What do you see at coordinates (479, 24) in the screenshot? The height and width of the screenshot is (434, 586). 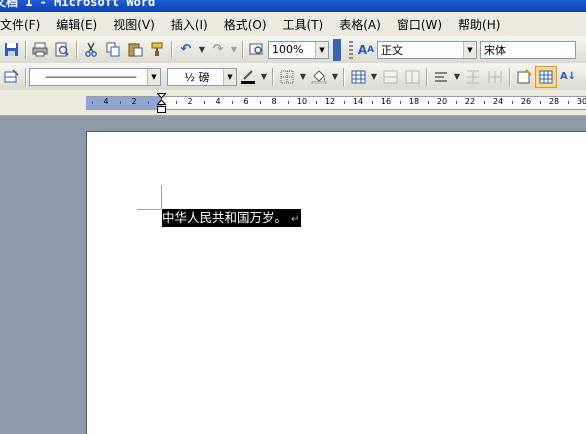 I see `menu-help: 帮助(H)` at bounding box center [479, 24].